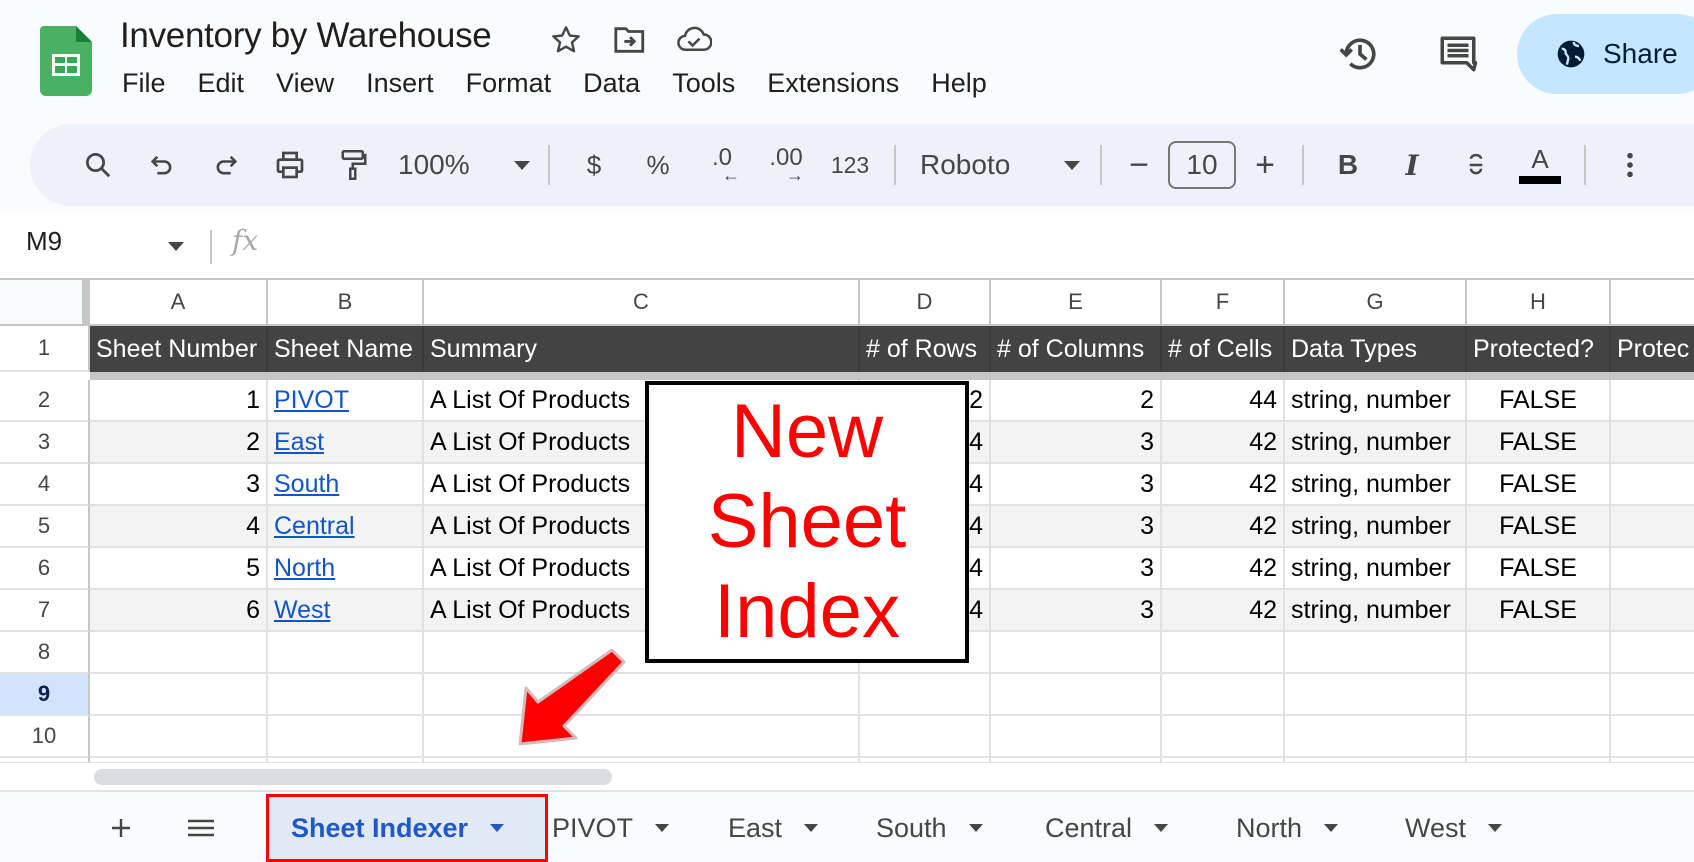 This screenshot has height=862, width=1694. What do you see at coordinates (226, 165) in the screenshot?
I see `redo-button` at bounding box center [226, 165].